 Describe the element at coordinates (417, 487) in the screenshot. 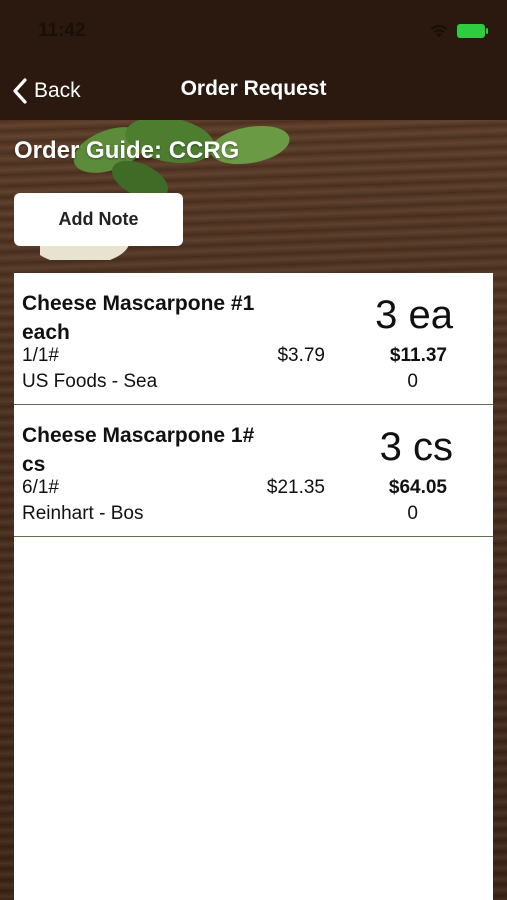

I see `item-total: $64.05` at that location.